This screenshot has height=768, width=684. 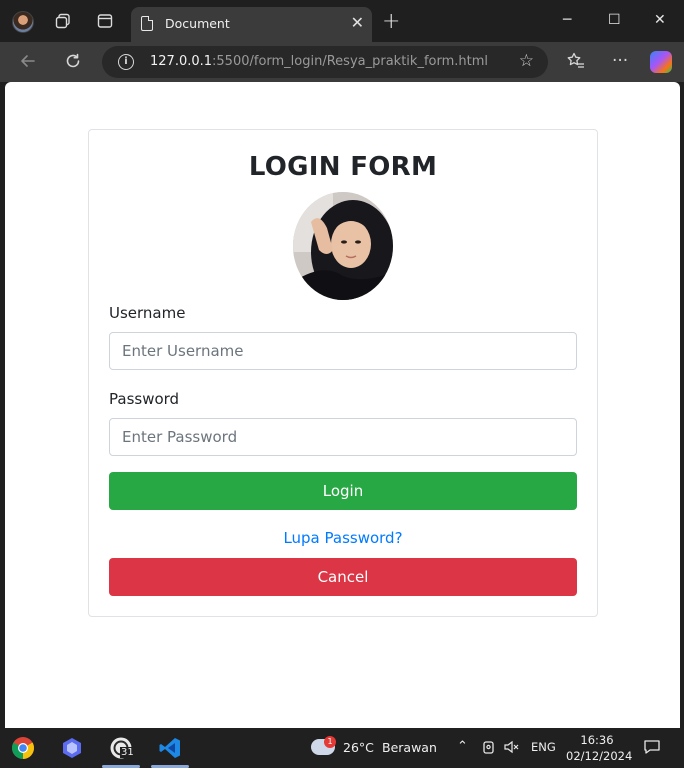 I want to click on speaker-muted-icon, so click(x=511, y=747).